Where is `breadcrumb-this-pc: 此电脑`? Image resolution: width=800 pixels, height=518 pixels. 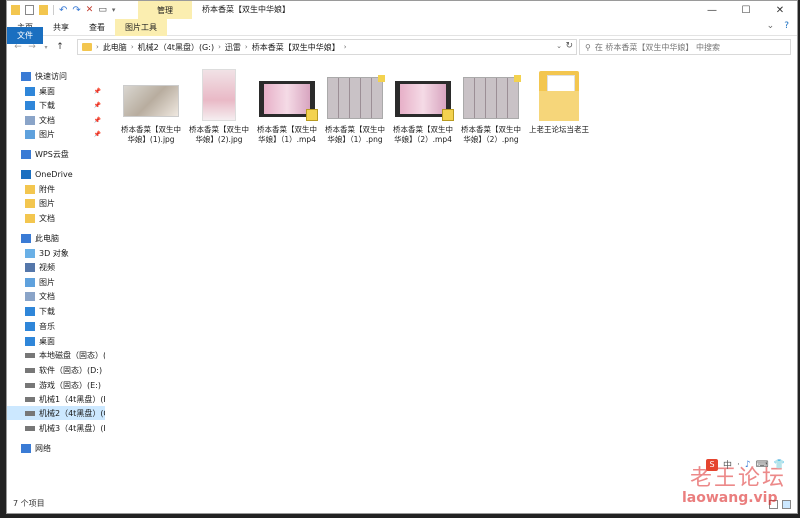
breadcrumb-this-pc: 此电脑 is located at coordinates (115, 47).